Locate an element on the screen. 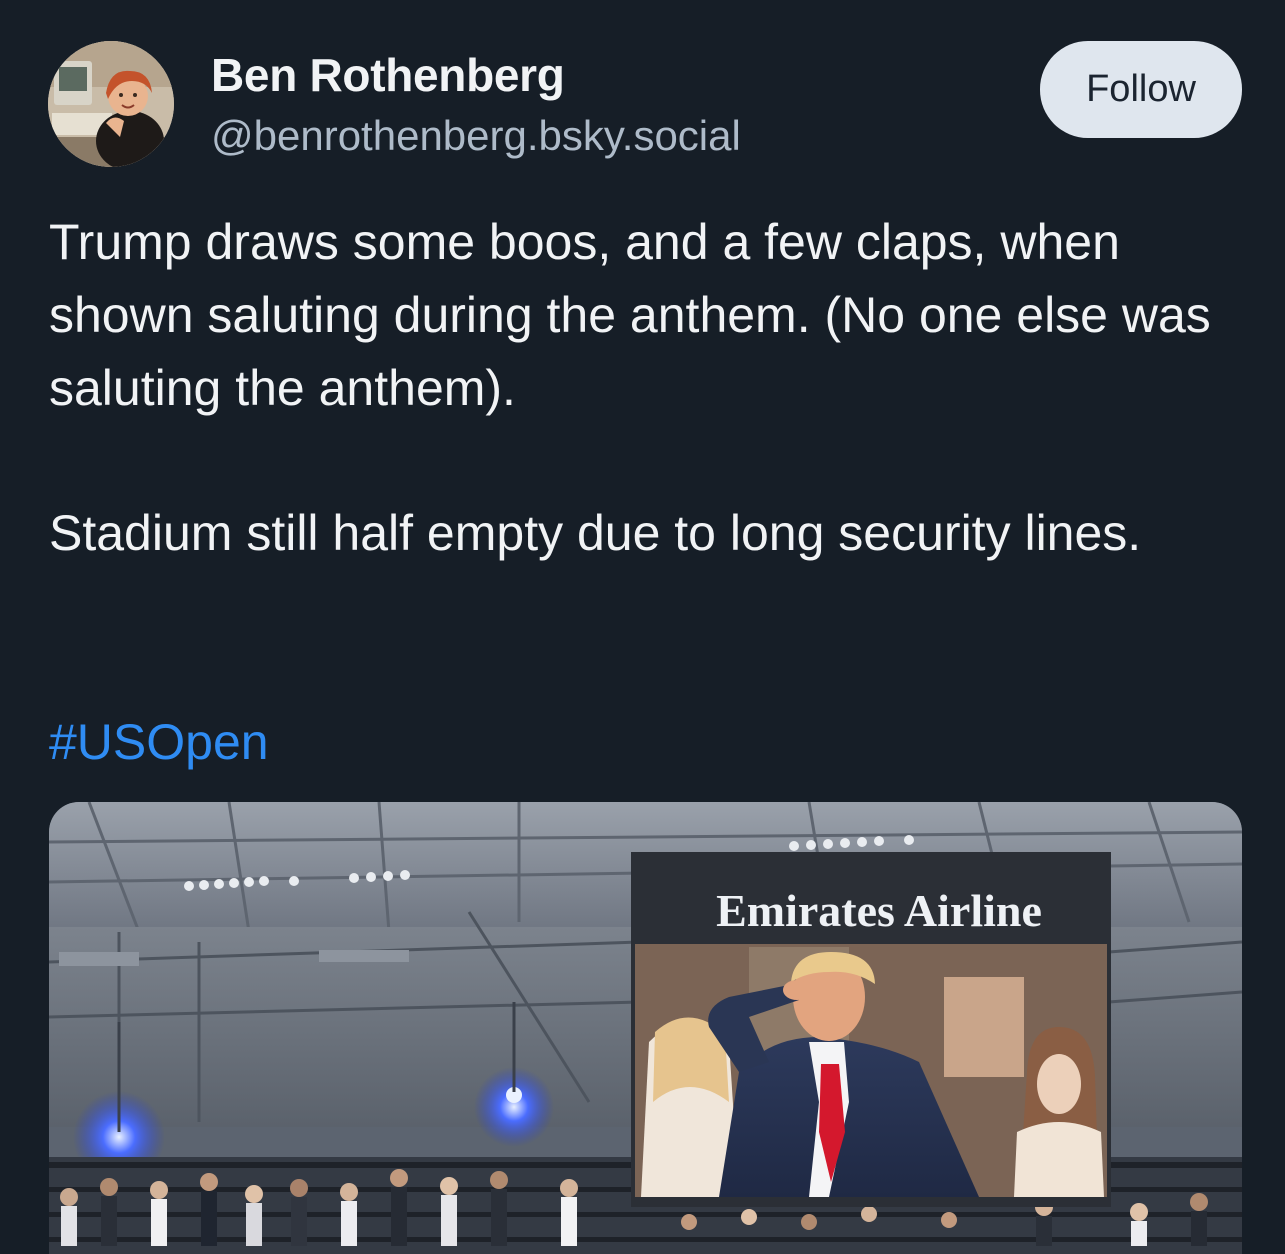 The width and height of the screenshot is (1285, 1254). hashtag-link: #USOpen is located at coordinates (159, 742).